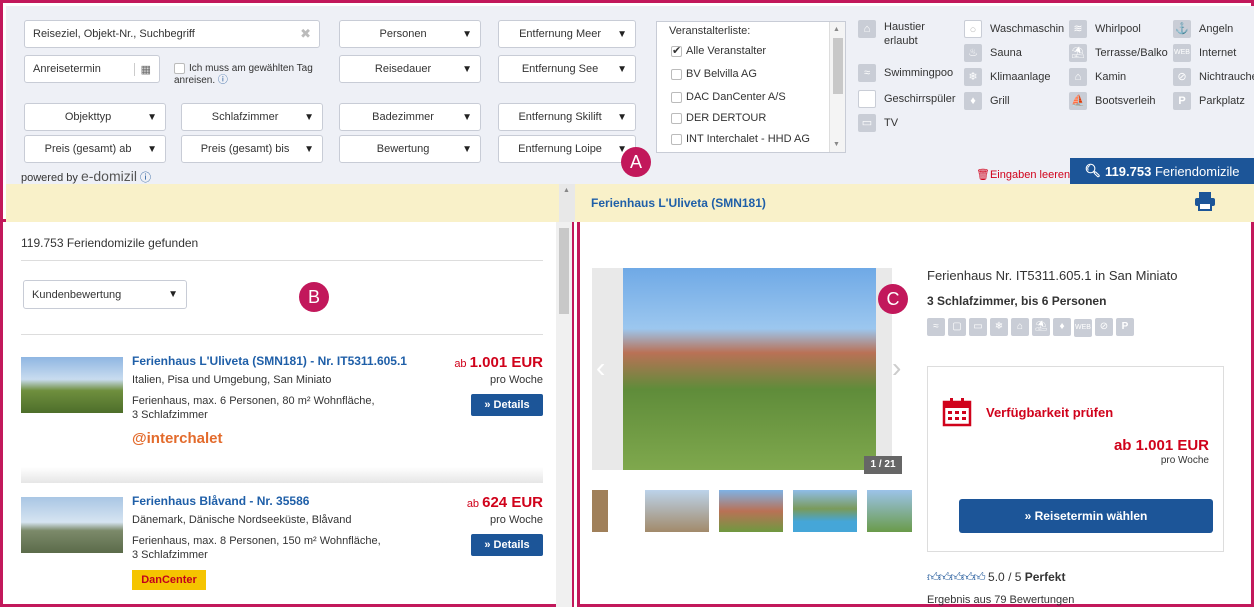 The width and height of the screenshot is (1254, 607). I want to click on distance-ski-label: Entfernung Skilift, so click(560, 117).